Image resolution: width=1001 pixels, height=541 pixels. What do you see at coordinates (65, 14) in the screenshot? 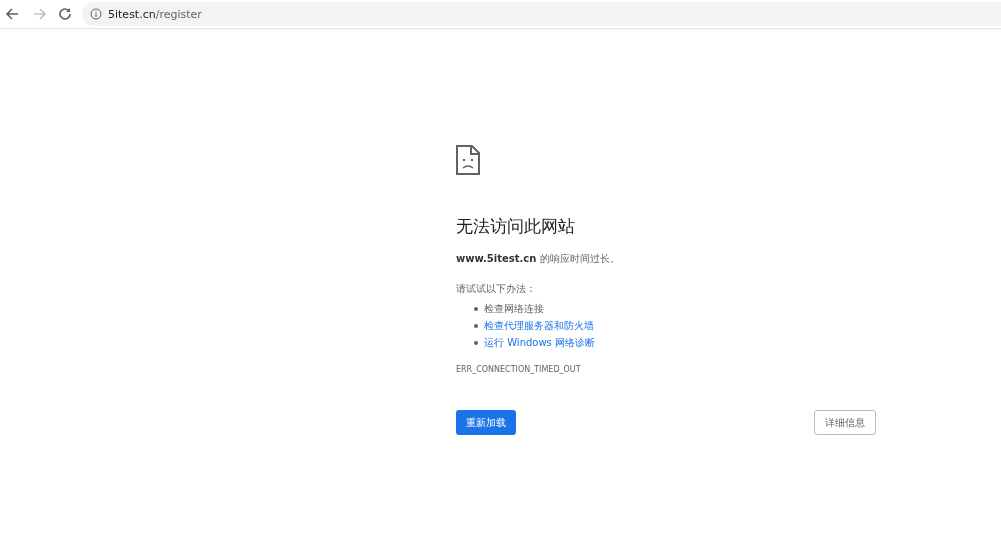
I see `reload-icon` at bounding box center [65, 14].